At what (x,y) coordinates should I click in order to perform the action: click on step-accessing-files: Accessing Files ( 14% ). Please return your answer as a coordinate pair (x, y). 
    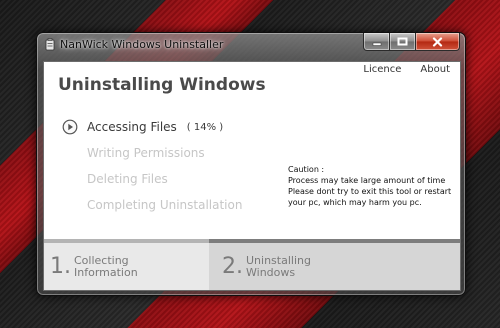
    Looking at the image, I should click on (152, 127).